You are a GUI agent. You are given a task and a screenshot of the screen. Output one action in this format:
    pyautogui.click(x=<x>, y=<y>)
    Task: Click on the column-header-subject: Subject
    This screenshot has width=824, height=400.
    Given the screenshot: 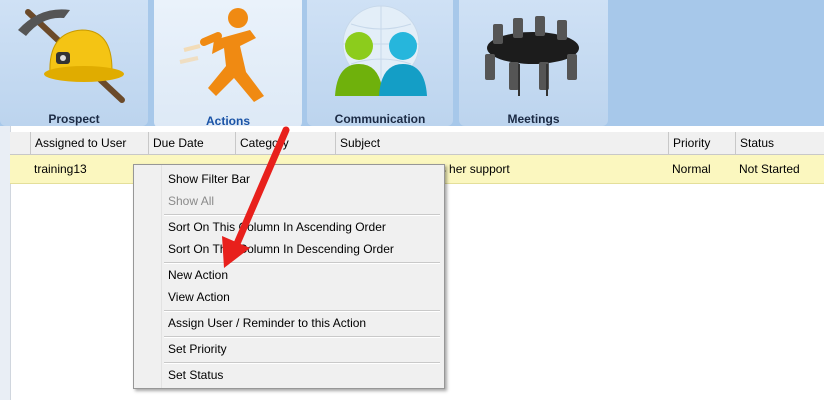 What is the action you would take?
    pyautogui.click(x=501, y=143)
    